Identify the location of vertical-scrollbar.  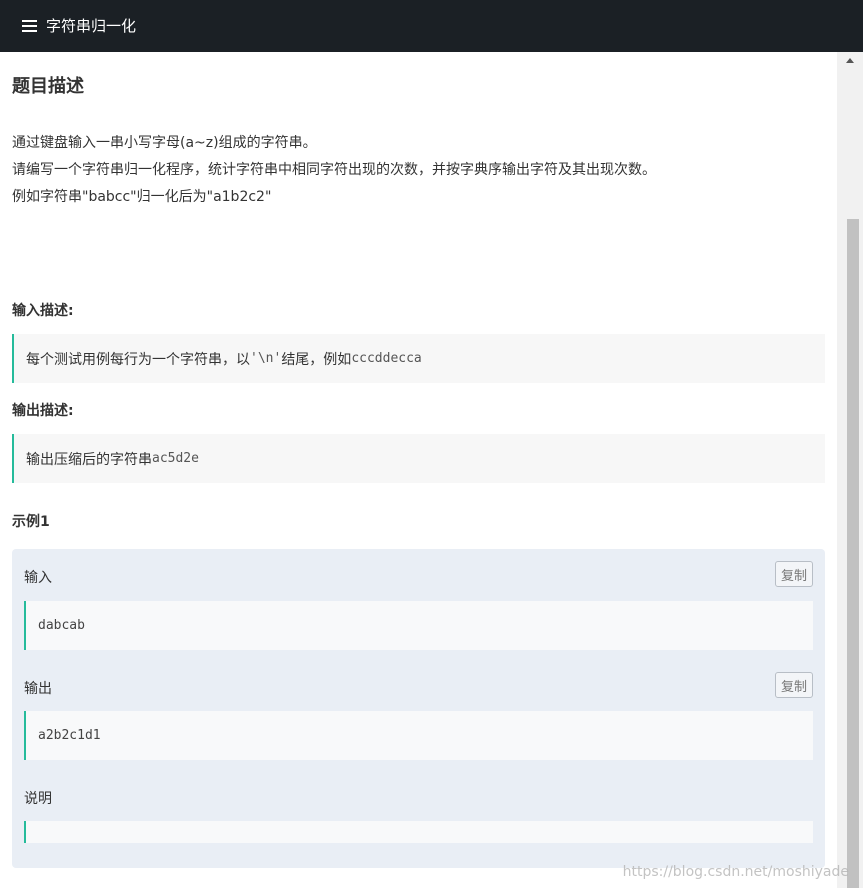
(850, 470).